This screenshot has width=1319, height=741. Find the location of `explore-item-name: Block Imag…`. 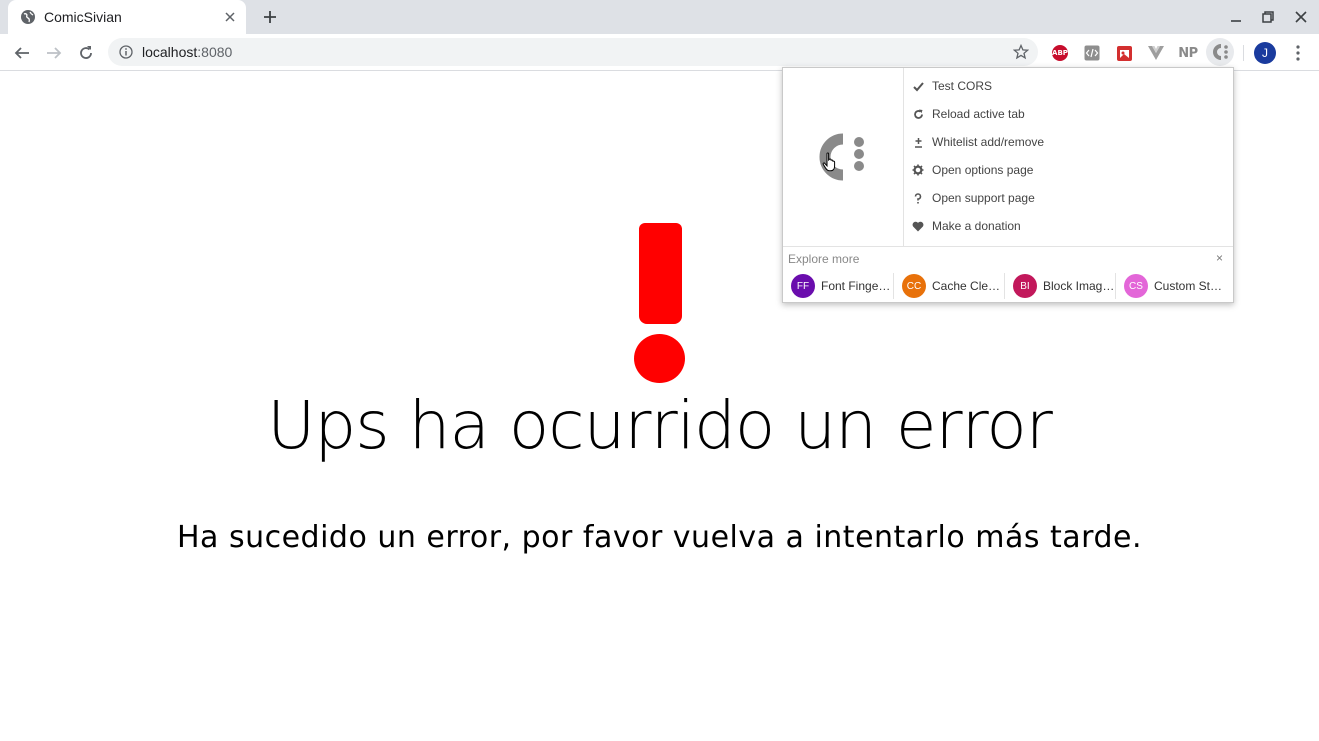

explore-item-name: Block Imag… is located at coordinates (1079, 286).